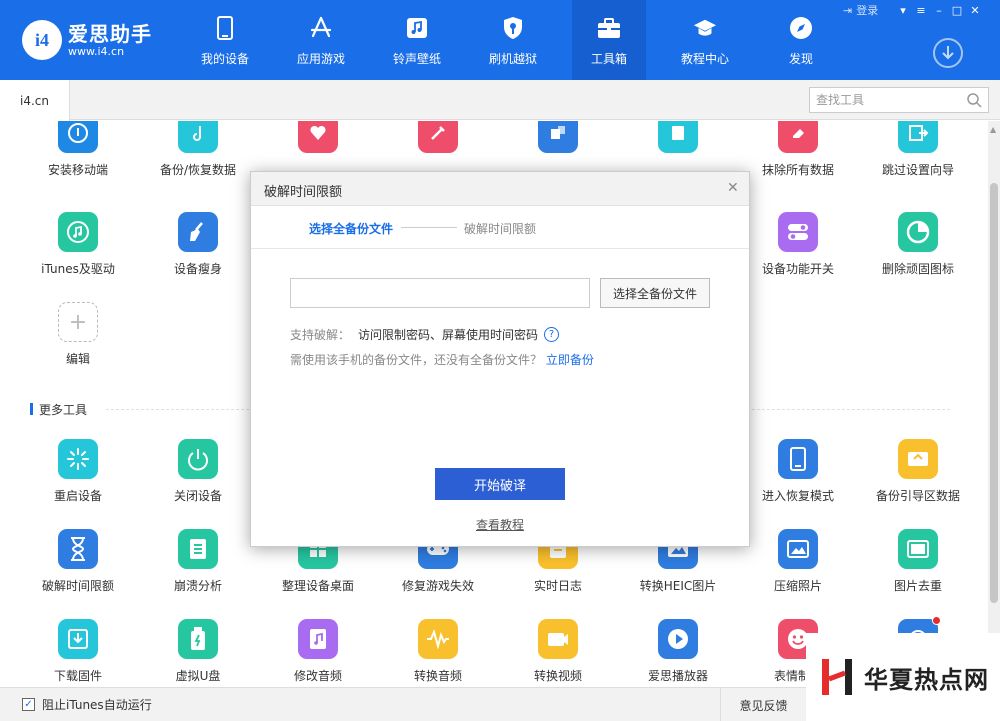 Image resolution: width=1000 pixels, height=721 pixels. I want to click on step-select-backup: 选择全备份文件, so click(351, 229).